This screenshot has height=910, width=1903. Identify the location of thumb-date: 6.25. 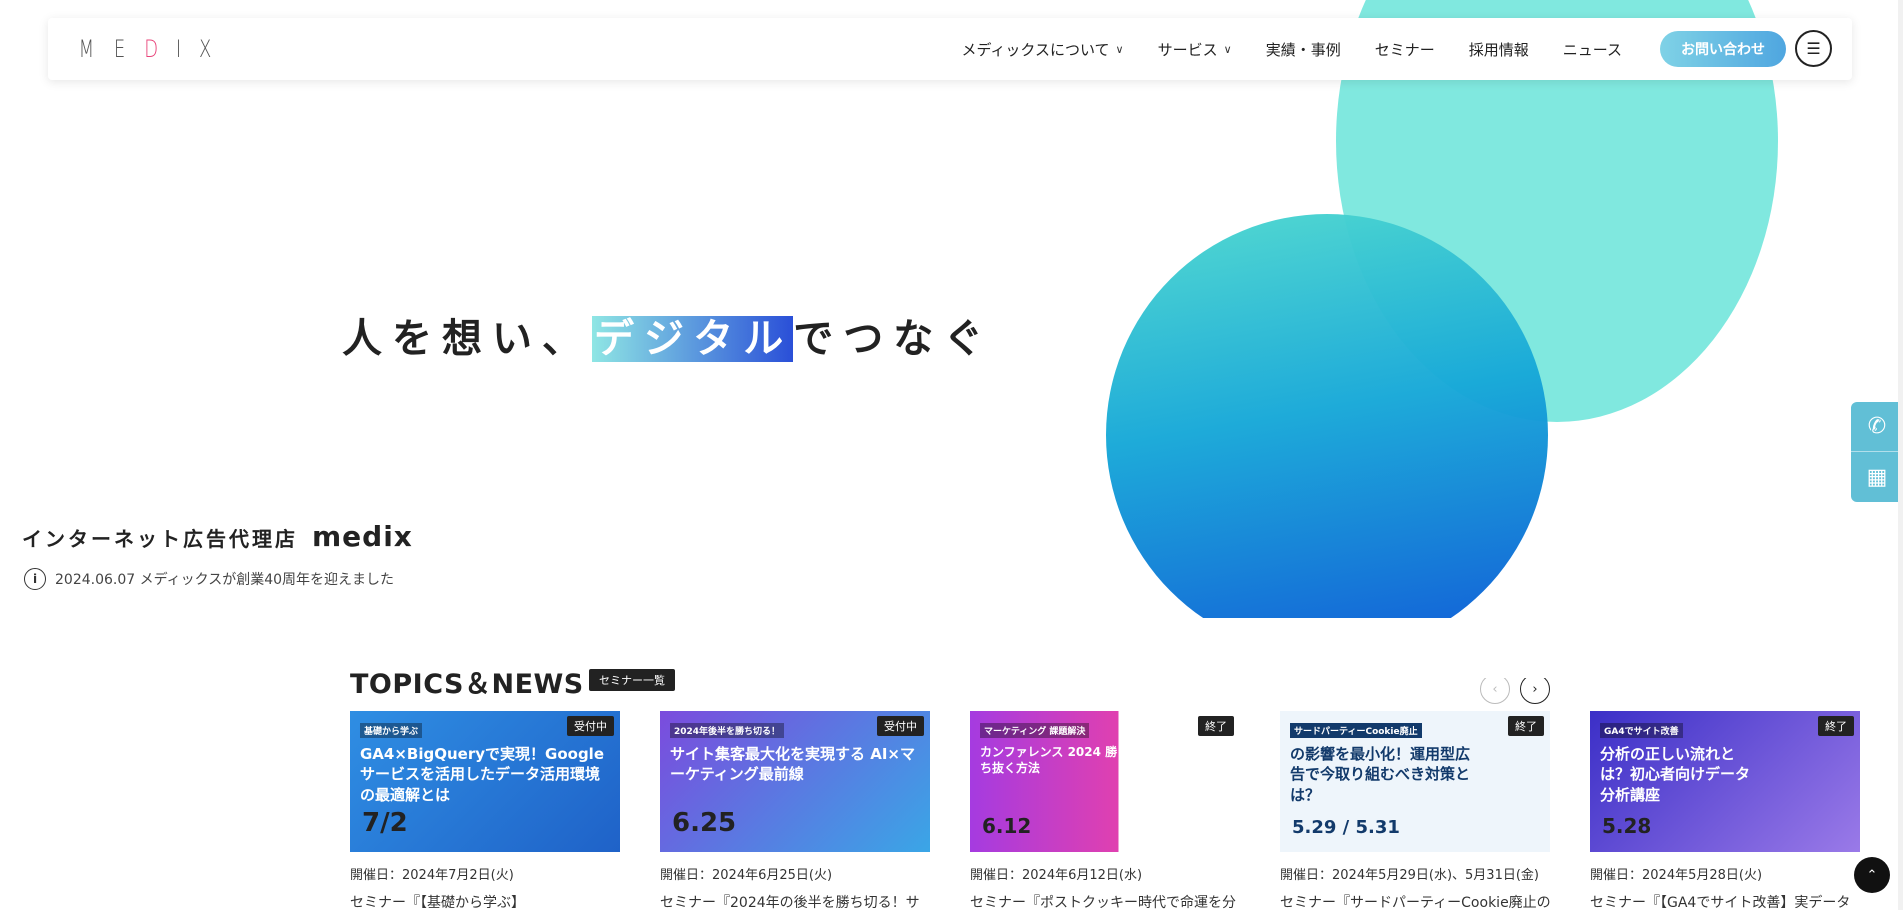
(704, 823).